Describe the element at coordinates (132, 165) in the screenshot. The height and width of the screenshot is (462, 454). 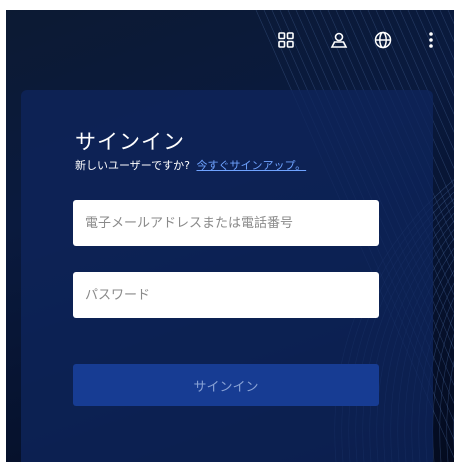
I see `new-user-text: 新しいユーザーですか?` at that location.